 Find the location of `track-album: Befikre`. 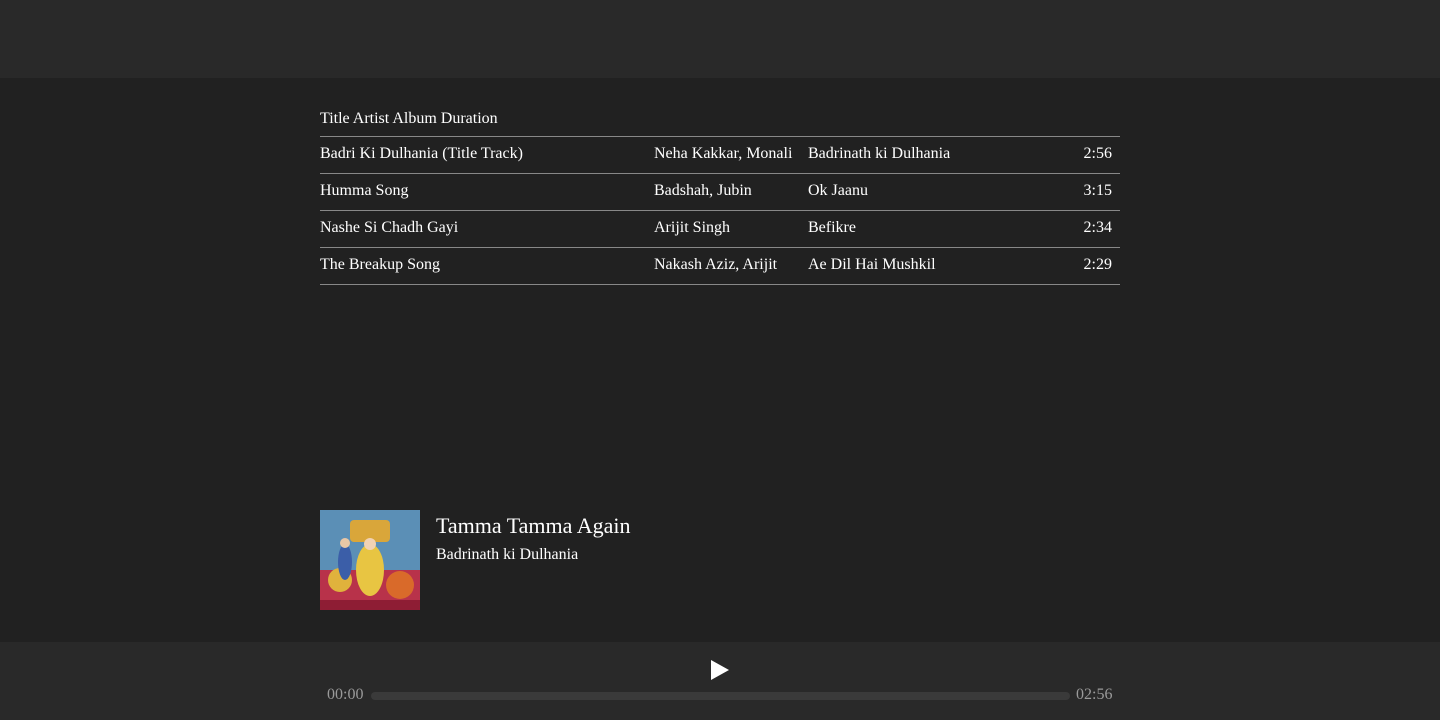

track-album: Befikre is located at coordinates (832, 227).